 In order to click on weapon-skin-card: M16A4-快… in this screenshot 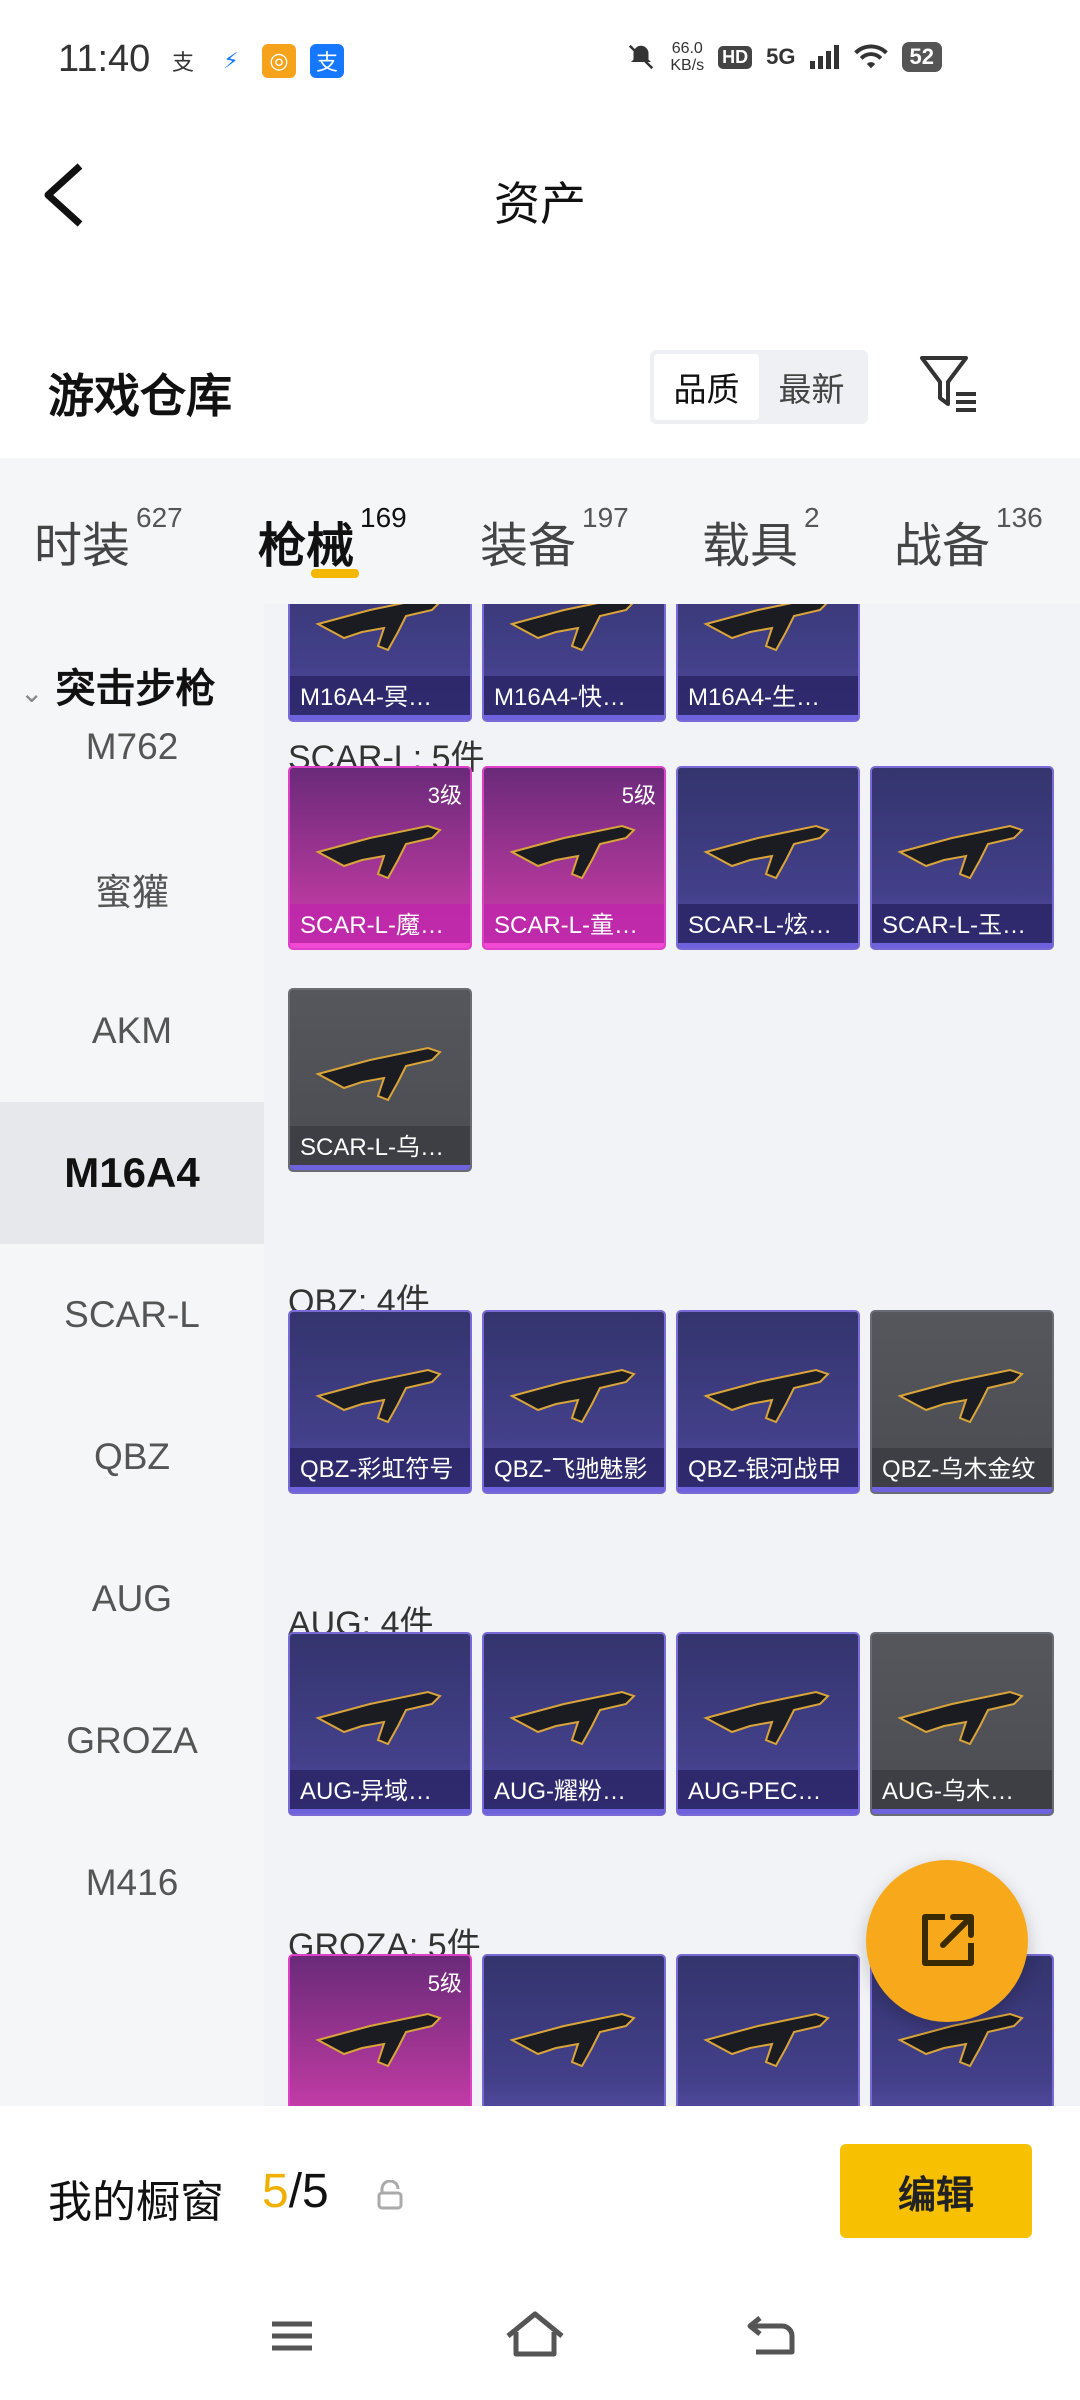, I will do `click(574, 663)`.